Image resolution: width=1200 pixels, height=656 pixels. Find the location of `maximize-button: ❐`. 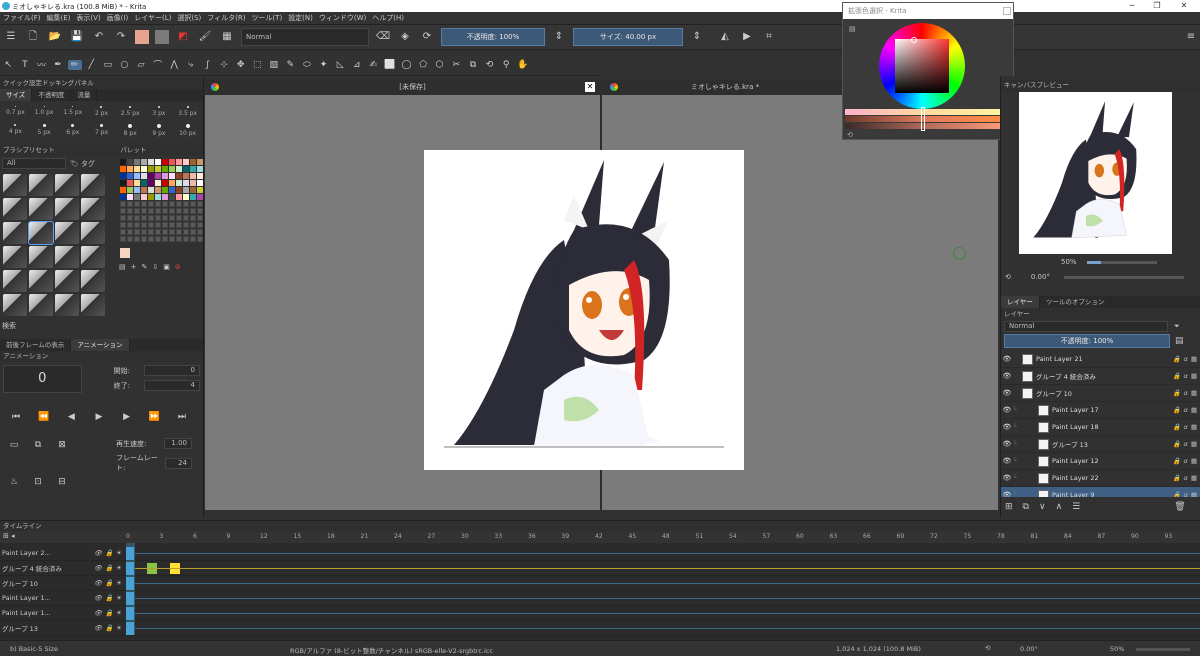

maximize-button: ❐ is located at coordinates (1157, 6).